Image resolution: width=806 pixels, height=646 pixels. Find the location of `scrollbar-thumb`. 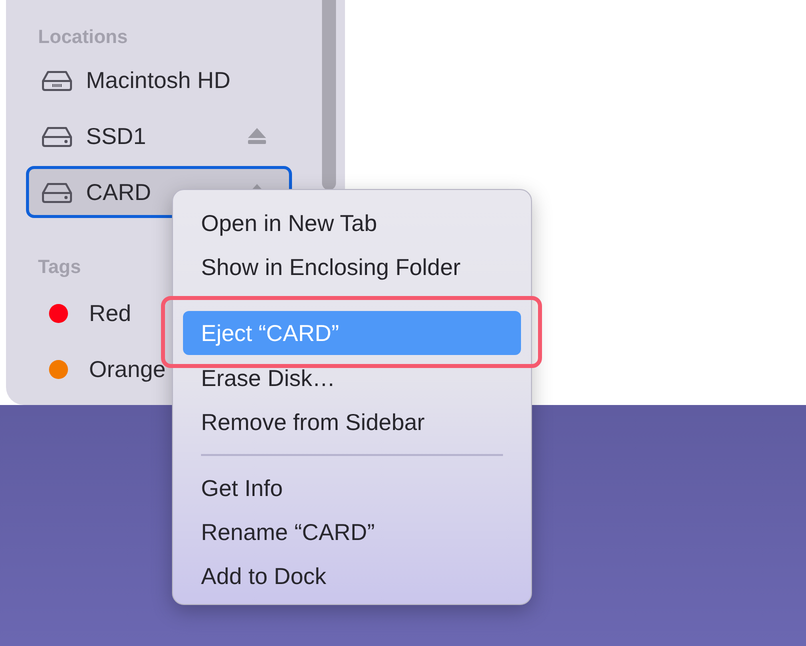

scrollbar-thumb is located at coordinates (329, 95).